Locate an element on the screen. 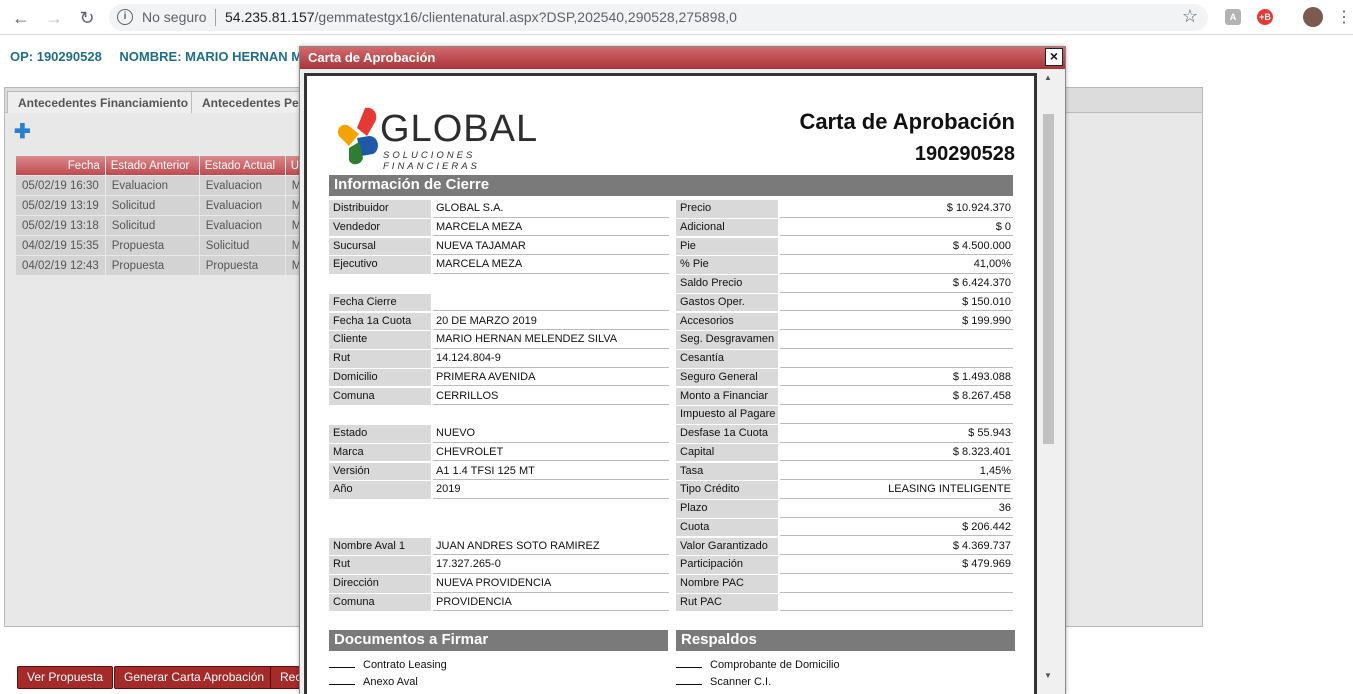 The image size is (1353, 694). info-row: Año 2019 is located at coordinates (499, 490).